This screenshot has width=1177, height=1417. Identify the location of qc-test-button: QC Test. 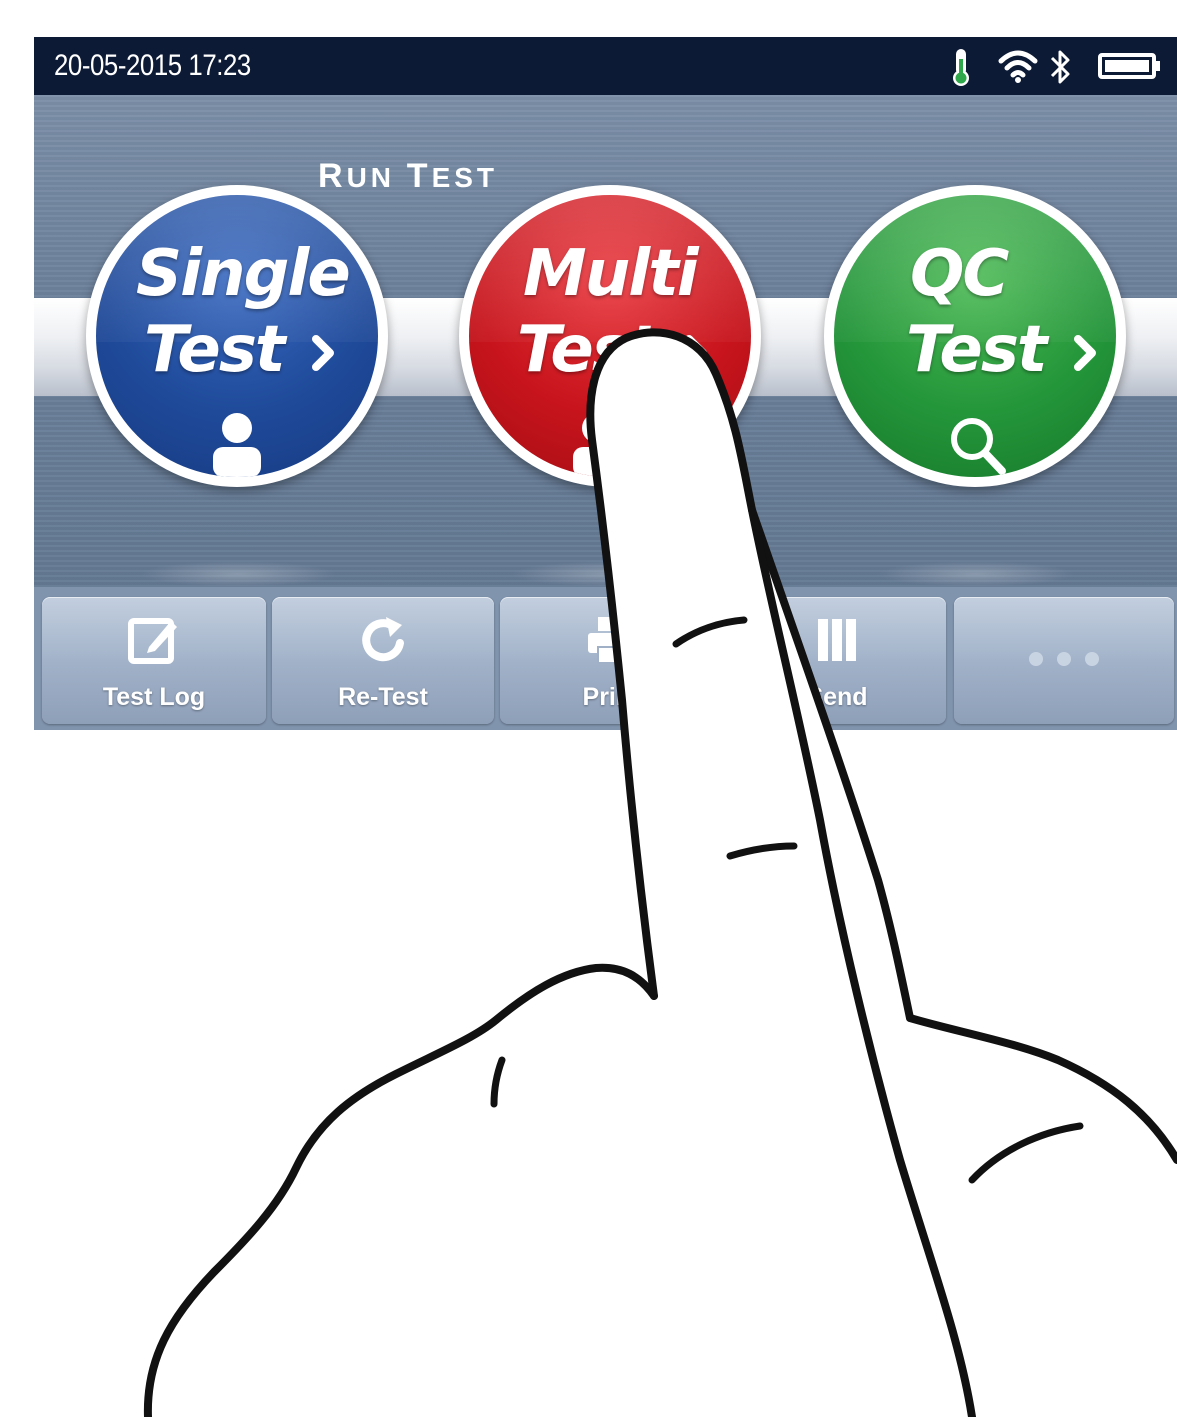
(975, 336).